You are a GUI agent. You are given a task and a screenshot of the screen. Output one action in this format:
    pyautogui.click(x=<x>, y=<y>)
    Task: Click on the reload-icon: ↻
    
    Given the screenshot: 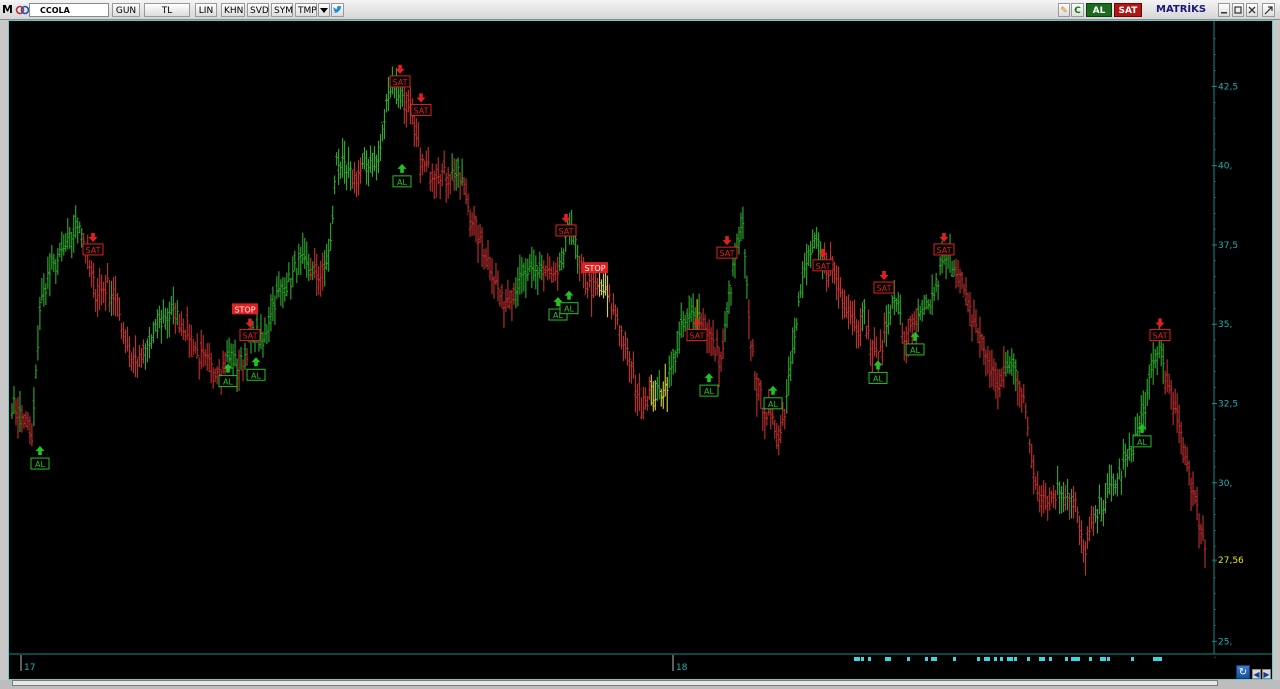 What is the action you would take?
    pyautogui.click(x=1243, y=672)
    